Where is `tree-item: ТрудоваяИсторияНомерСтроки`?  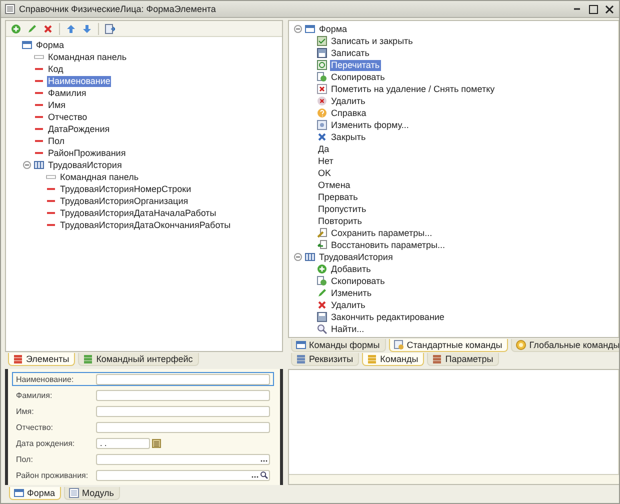 tree-item: ТрудоваяИсторияНомерСтроки is located at coordinates (125, 189).